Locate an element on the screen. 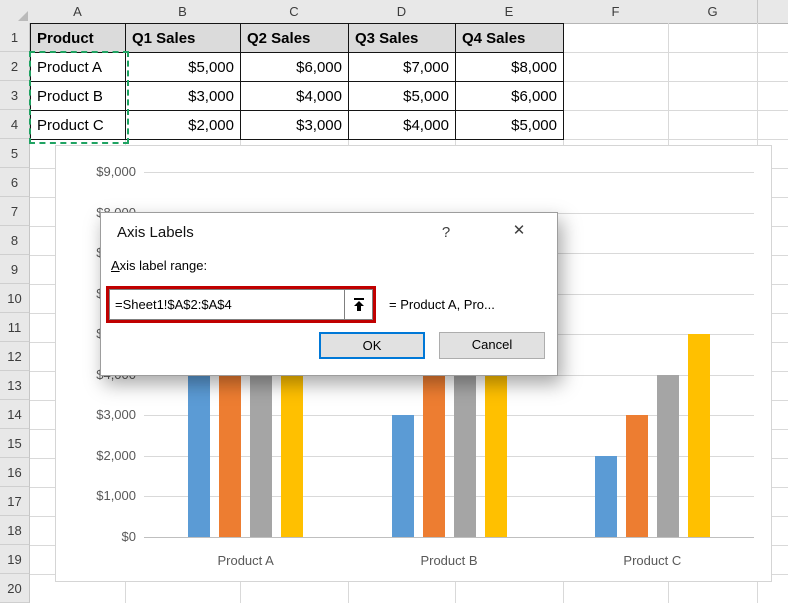  x-axis-label: Product C is located at coordinates (652, 560).